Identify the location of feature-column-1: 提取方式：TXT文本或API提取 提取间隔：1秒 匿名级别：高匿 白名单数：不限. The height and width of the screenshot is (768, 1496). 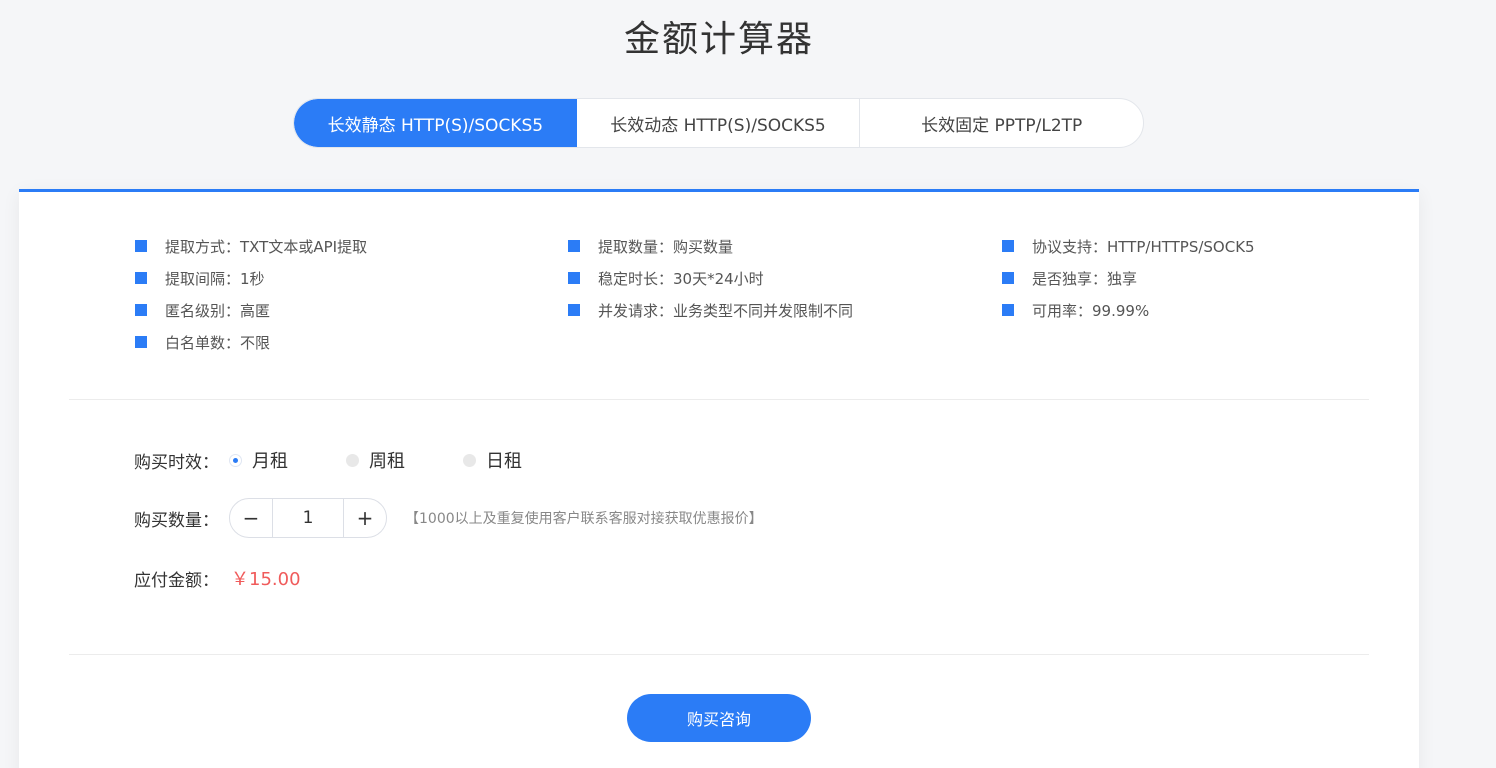
(285, 298).